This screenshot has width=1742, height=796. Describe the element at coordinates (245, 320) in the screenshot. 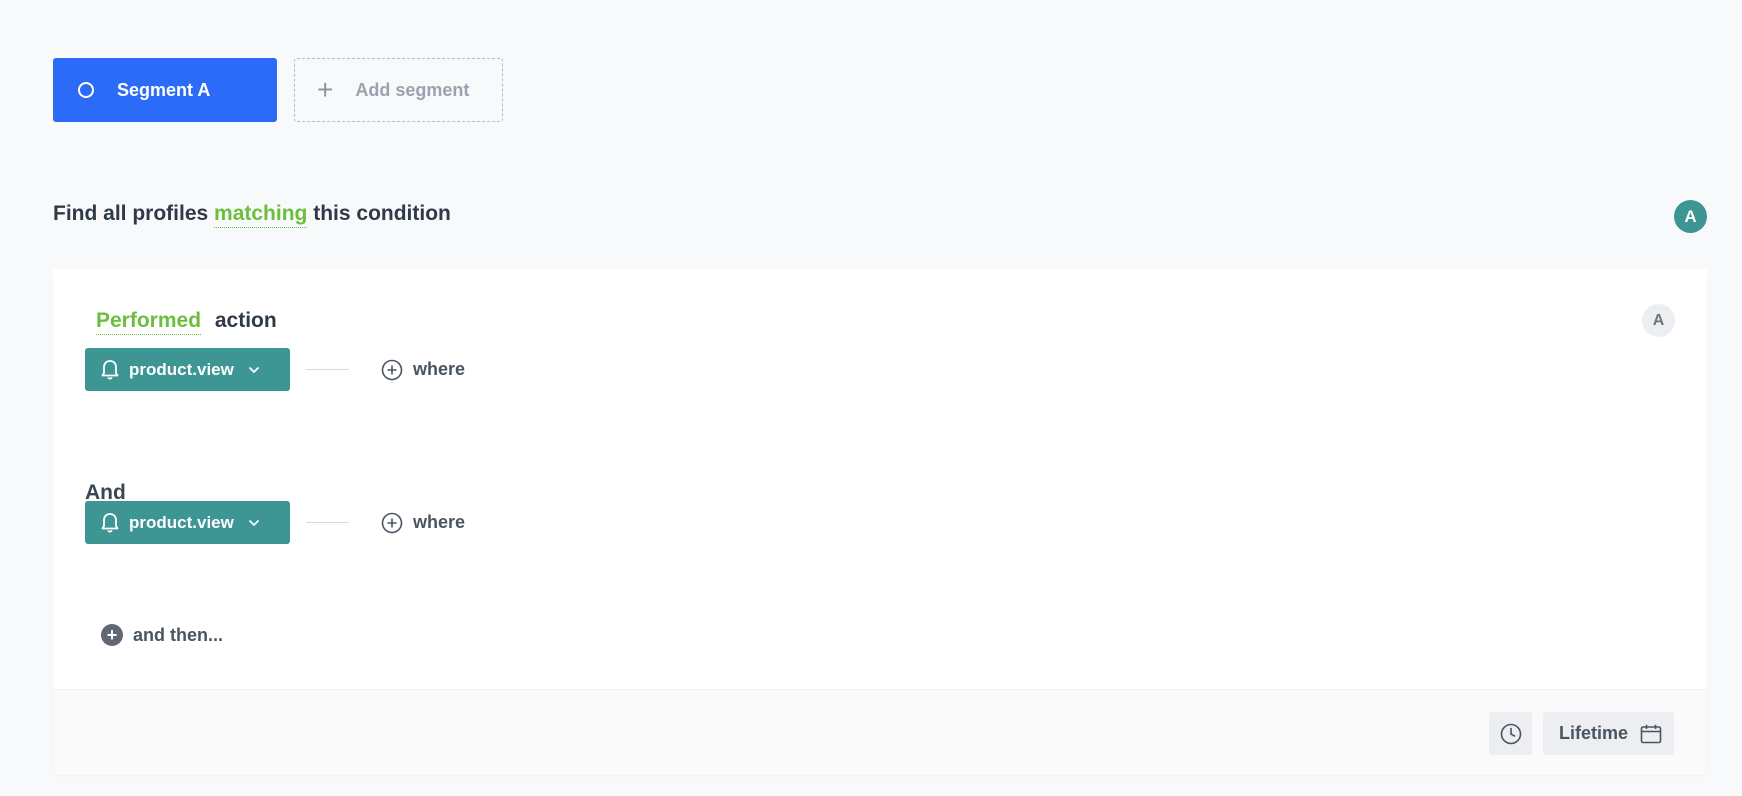

I see `card-title-rest: action` at that location.